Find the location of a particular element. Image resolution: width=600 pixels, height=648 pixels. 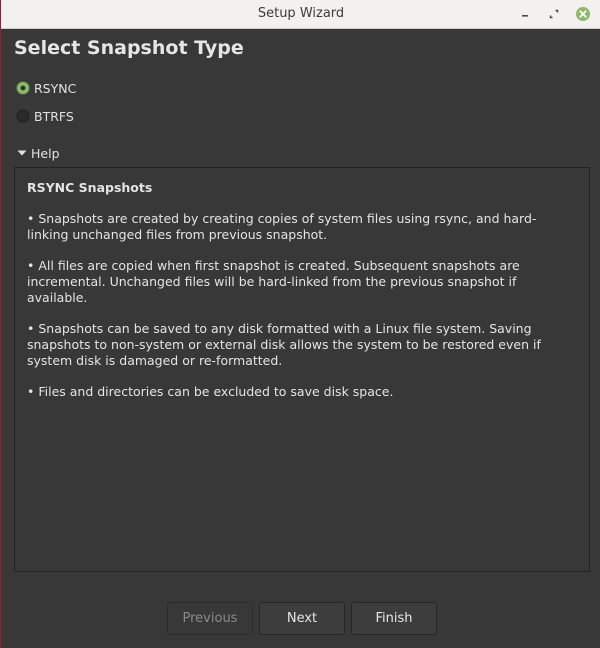

title-bar: Setup Wizard is located at coordinates (300, 14).